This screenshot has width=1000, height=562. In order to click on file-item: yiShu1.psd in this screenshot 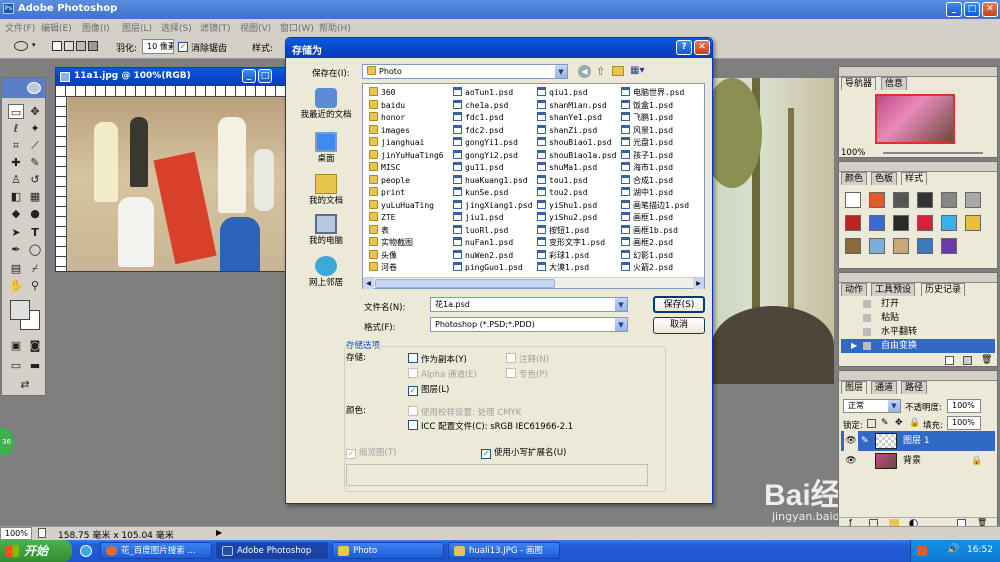, I will do `click(567, 206)`.